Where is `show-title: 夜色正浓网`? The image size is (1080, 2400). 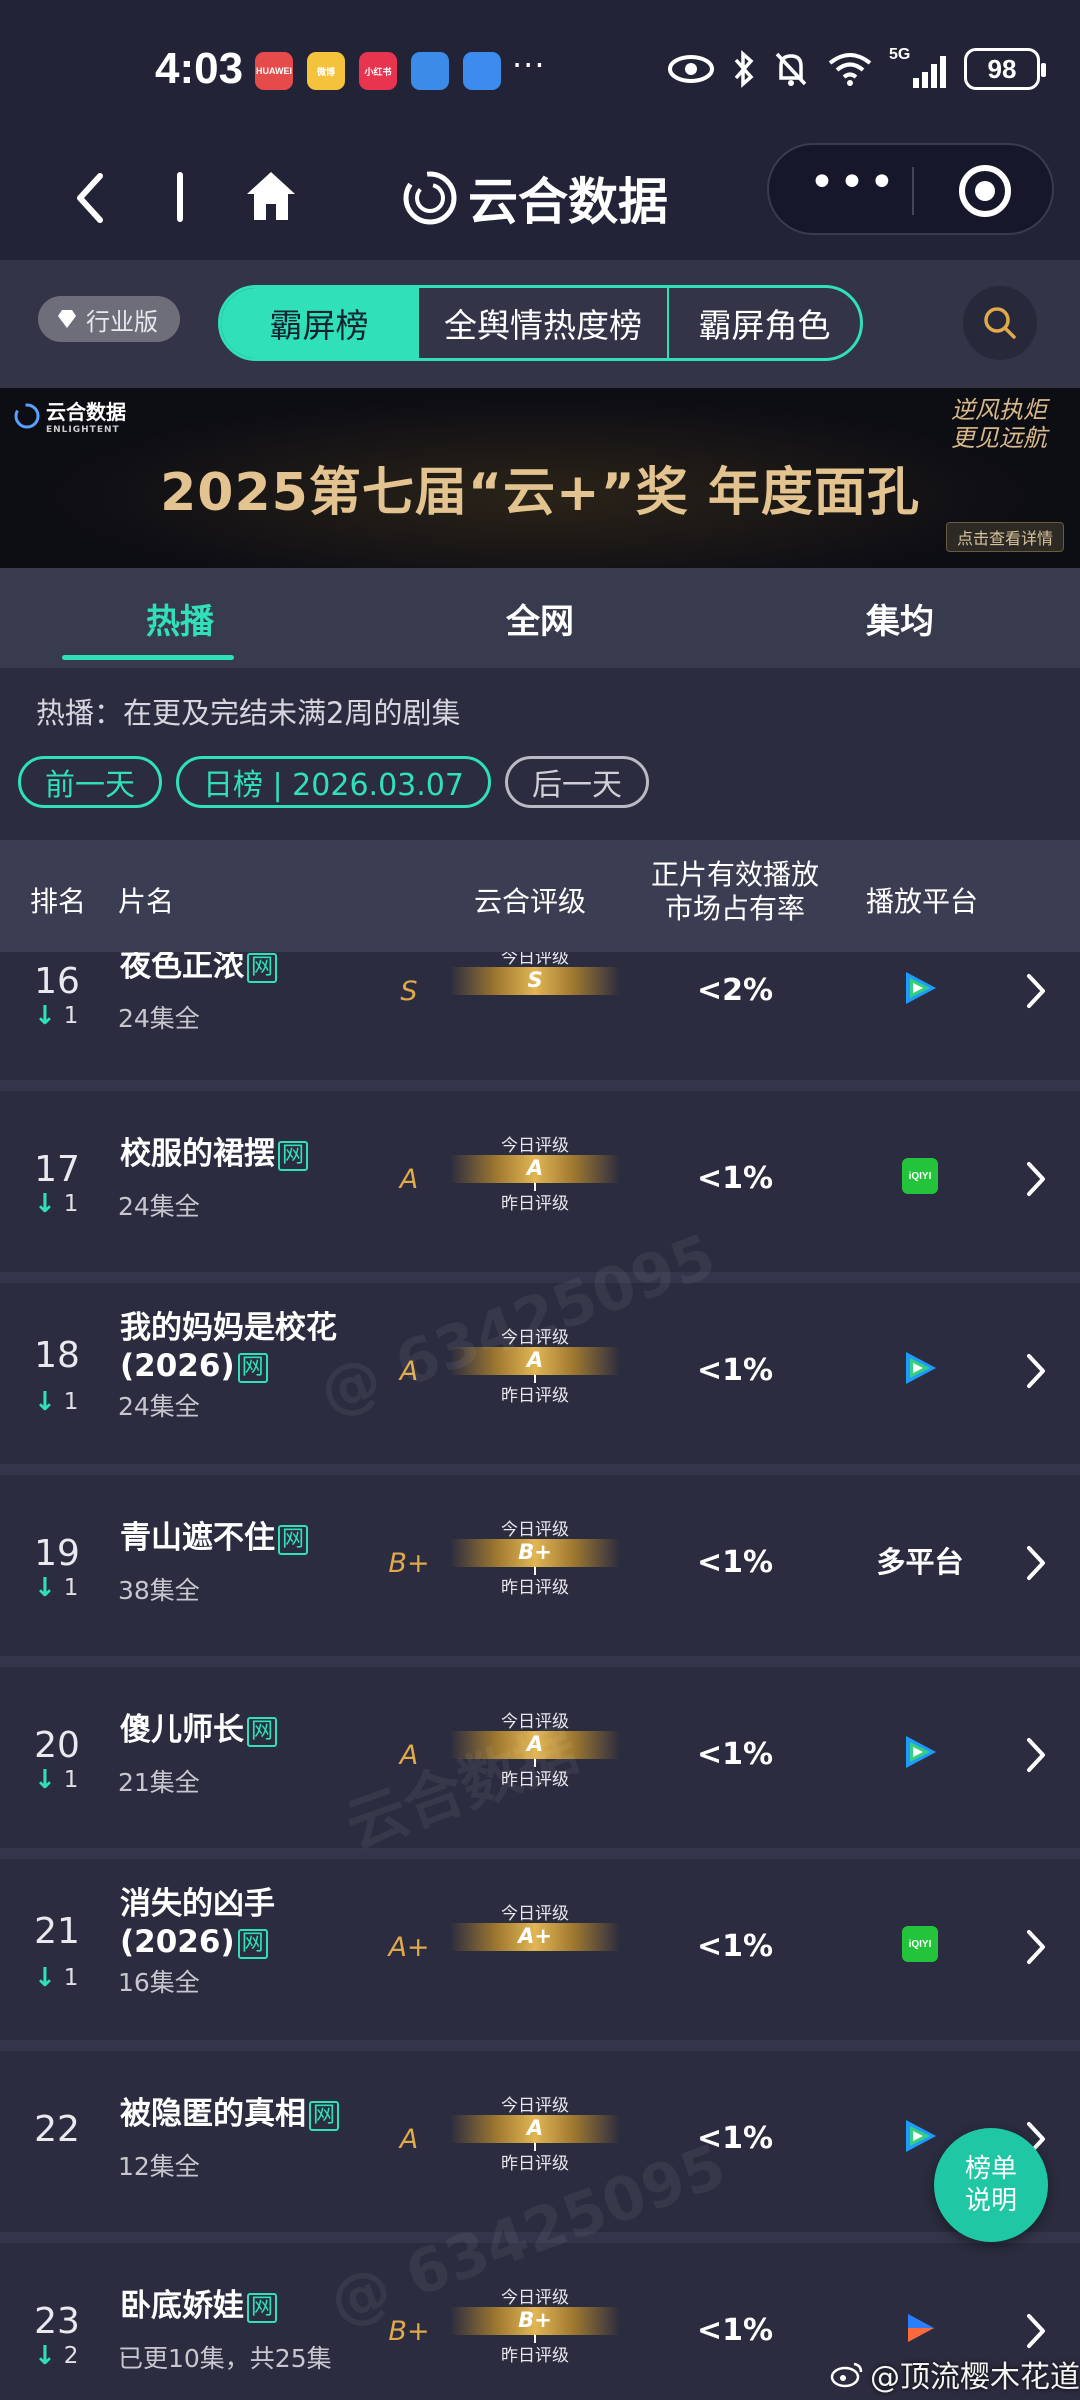
show-title: 夜色正浓网 is located at coordinates (235, 968).